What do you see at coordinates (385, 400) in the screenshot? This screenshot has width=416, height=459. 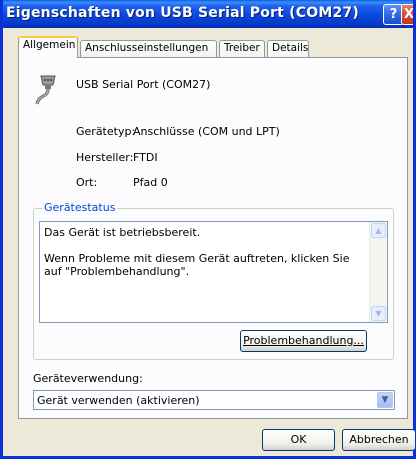 I see `chevron-down-icon: ▼` at bounding box center [385, 400].